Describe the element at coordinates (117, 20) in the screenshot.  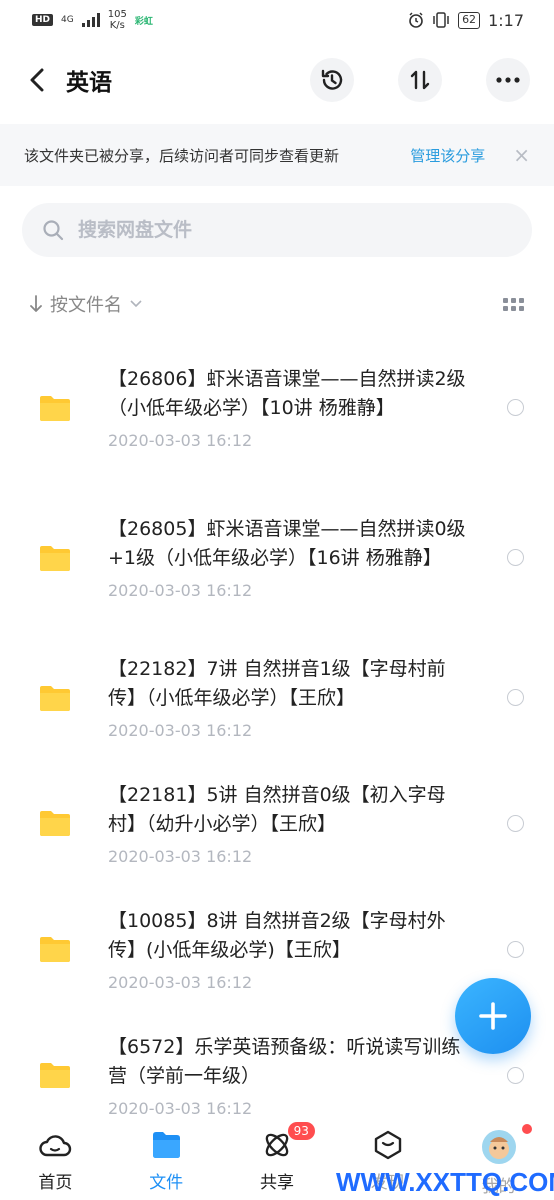
I see `network-speed: 105 K/s` at that location.